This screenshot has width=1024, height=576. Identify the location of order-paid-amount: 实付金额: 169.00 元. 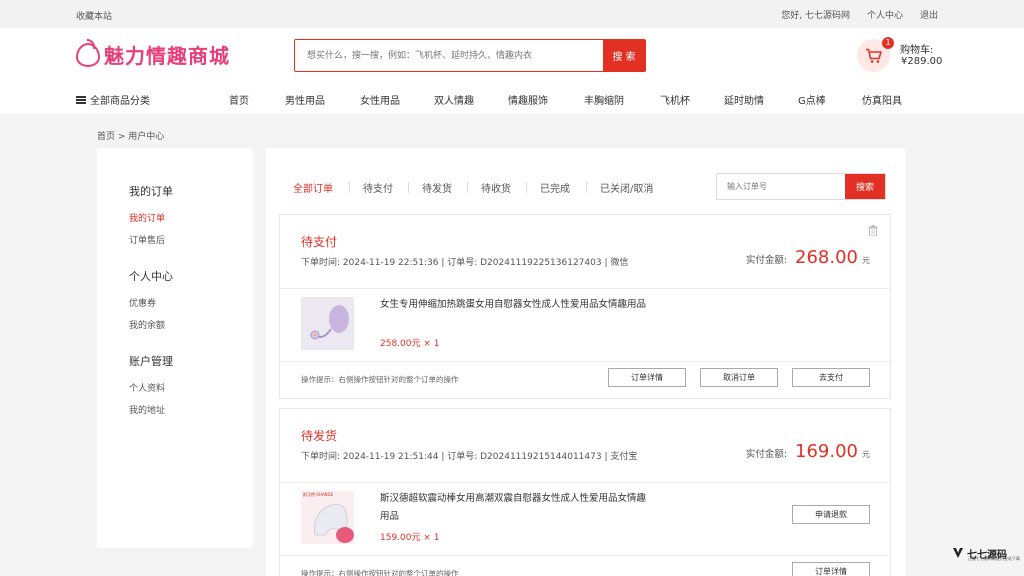
(808, 451).